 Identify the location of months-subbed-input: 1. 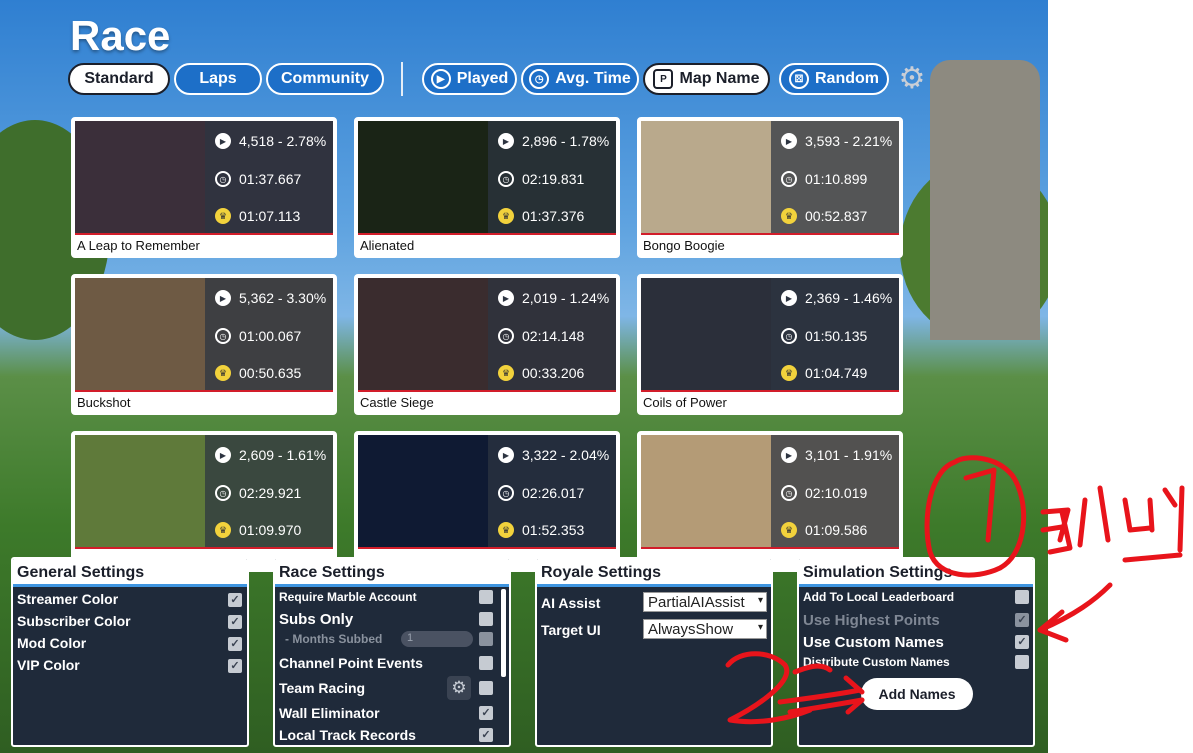
(437, 639).